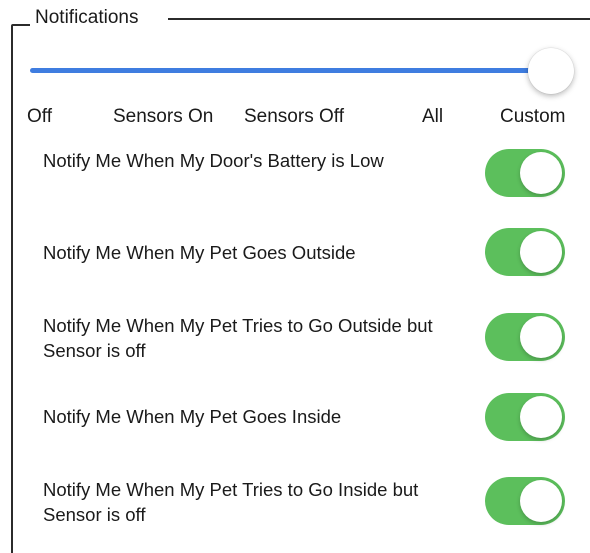 This screenshot has height=553, width=590. I want to click on pet-goes-outside-toggle, so click(525, 252).